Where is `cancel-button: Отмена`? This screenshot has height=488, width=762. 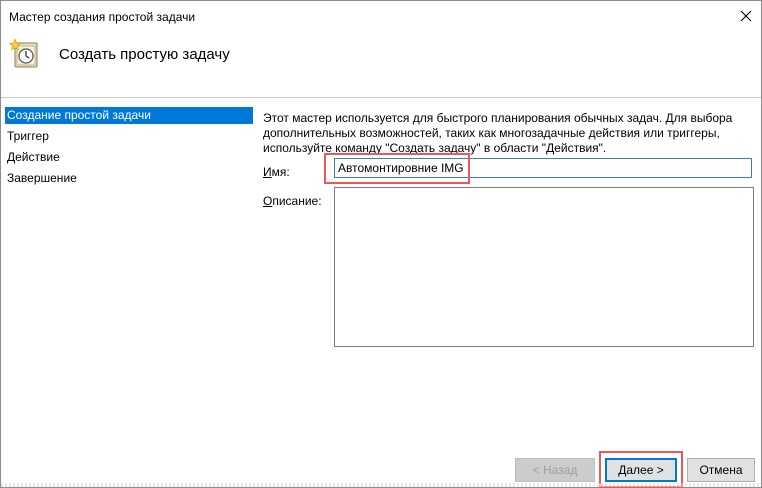
cancel-button: Отмена is located at coordinates (721, 470).